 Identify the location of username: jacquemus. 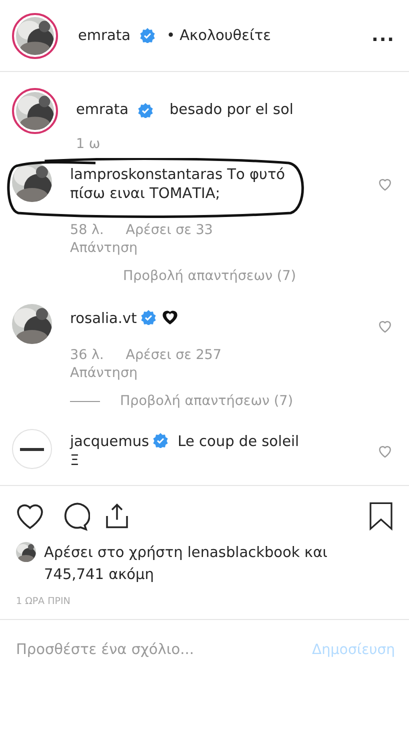
(110, 442).